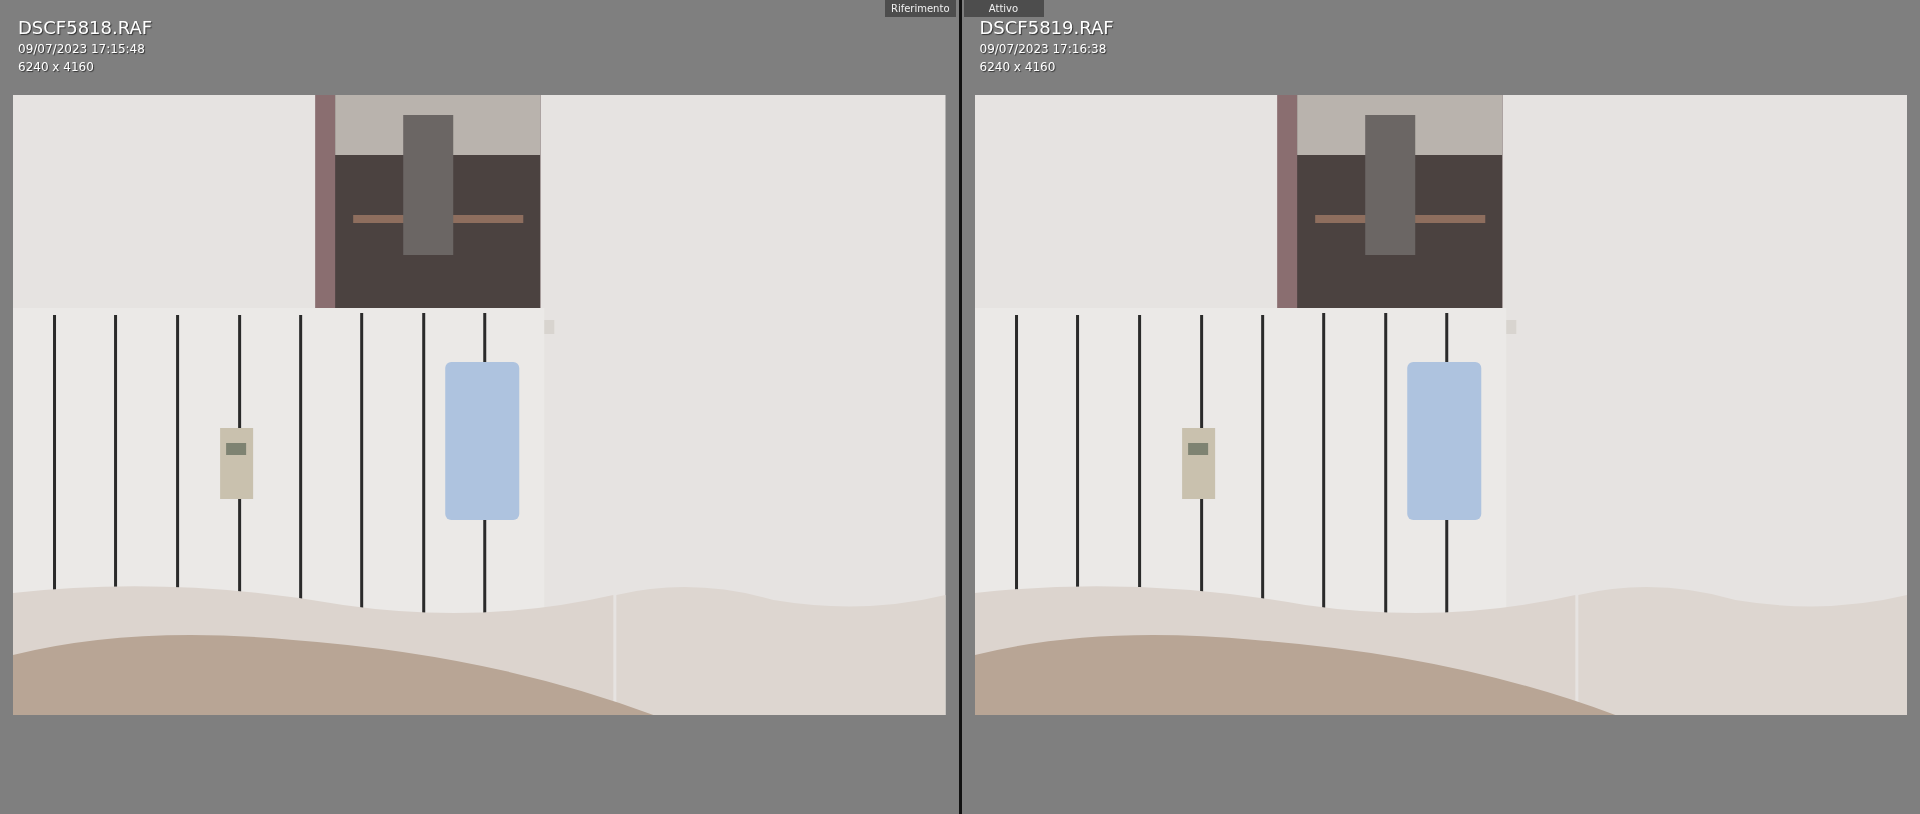 This screenshot has width=1920, height=814. What do you see at coordinates (1047, 28) in the screenshot?
I see `file-name: DSCF5819.RAF` at bounding box center [1047, 28].